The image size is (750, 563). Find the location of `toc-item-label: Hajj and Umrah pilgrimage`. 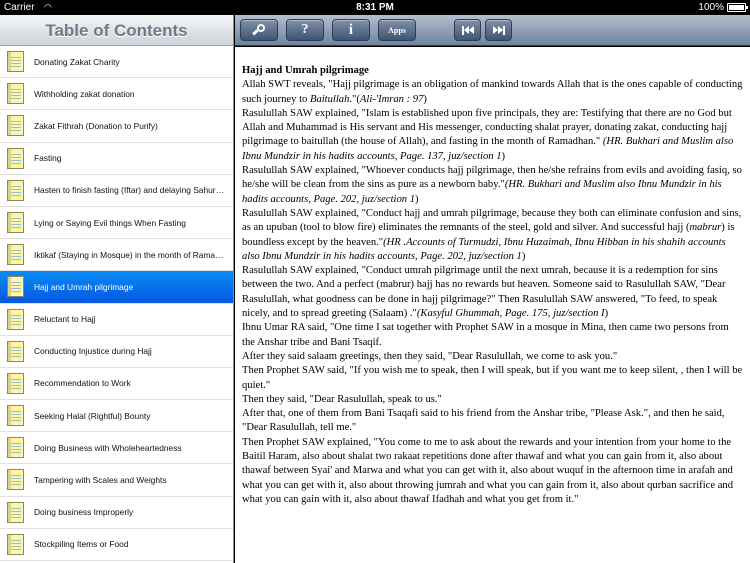

toc-item-label: Hajj and Umrah pilgrimage is located at coordinates (84, 286).